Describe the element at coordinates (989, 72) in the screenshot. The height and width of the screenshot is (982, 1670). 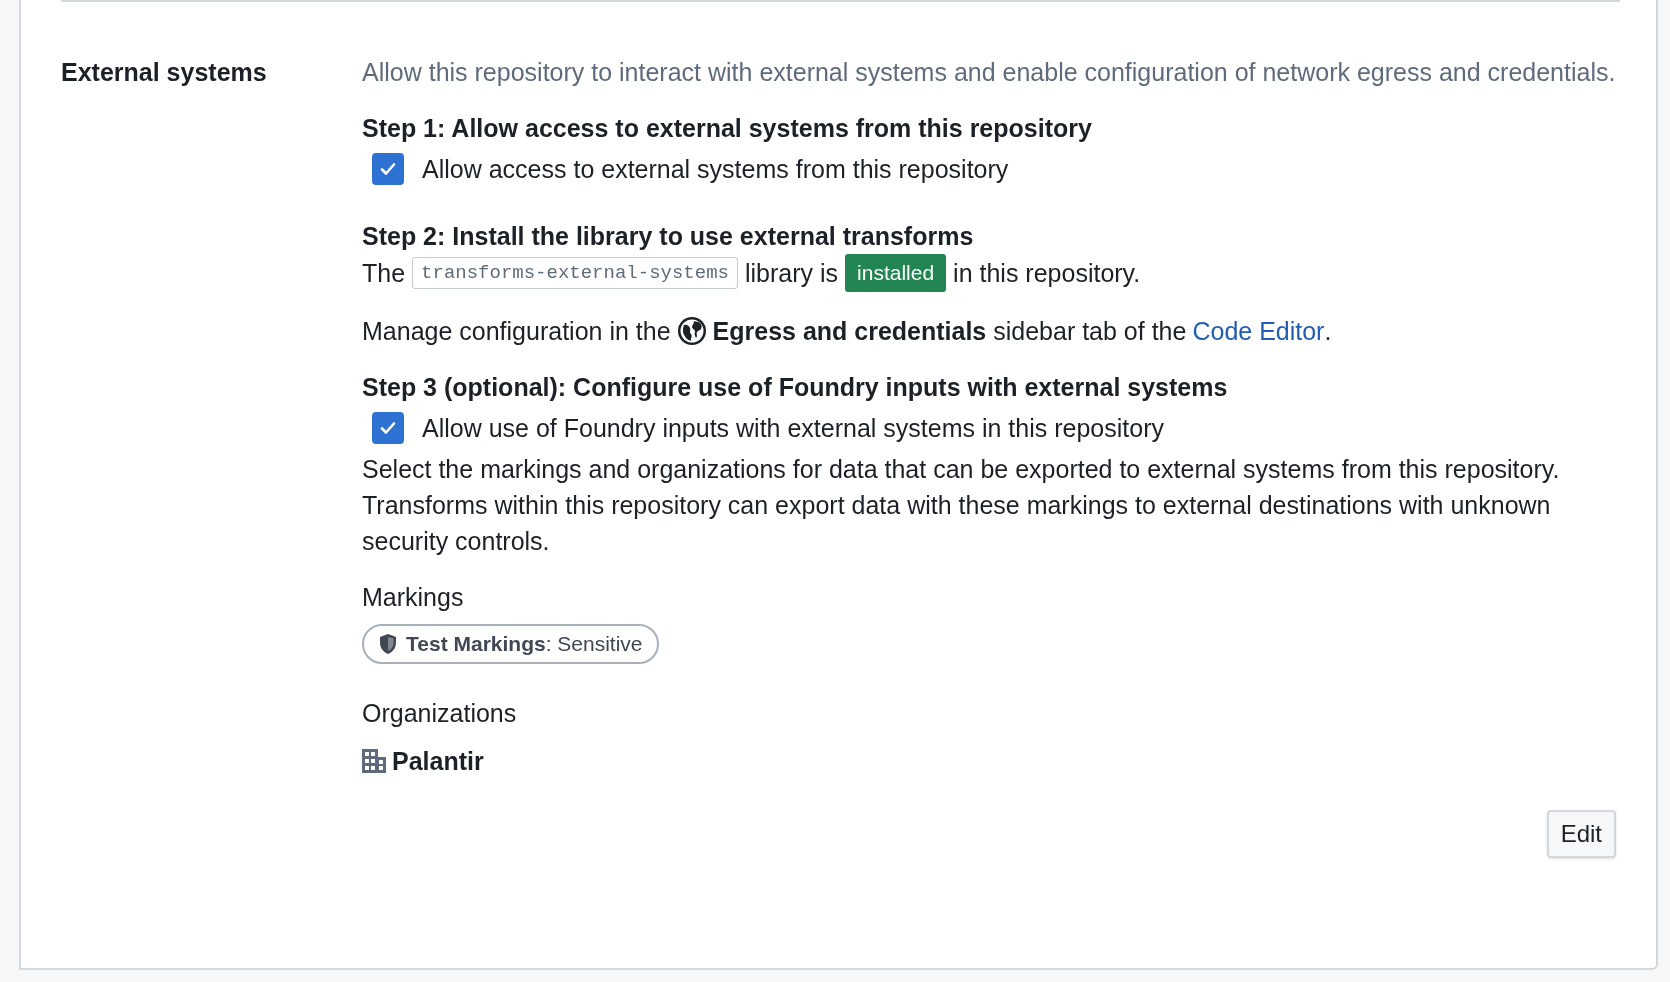
I see `section-description: Allow this repository to interact with external systems and enable configuration of network egress and credentials.` at that location.